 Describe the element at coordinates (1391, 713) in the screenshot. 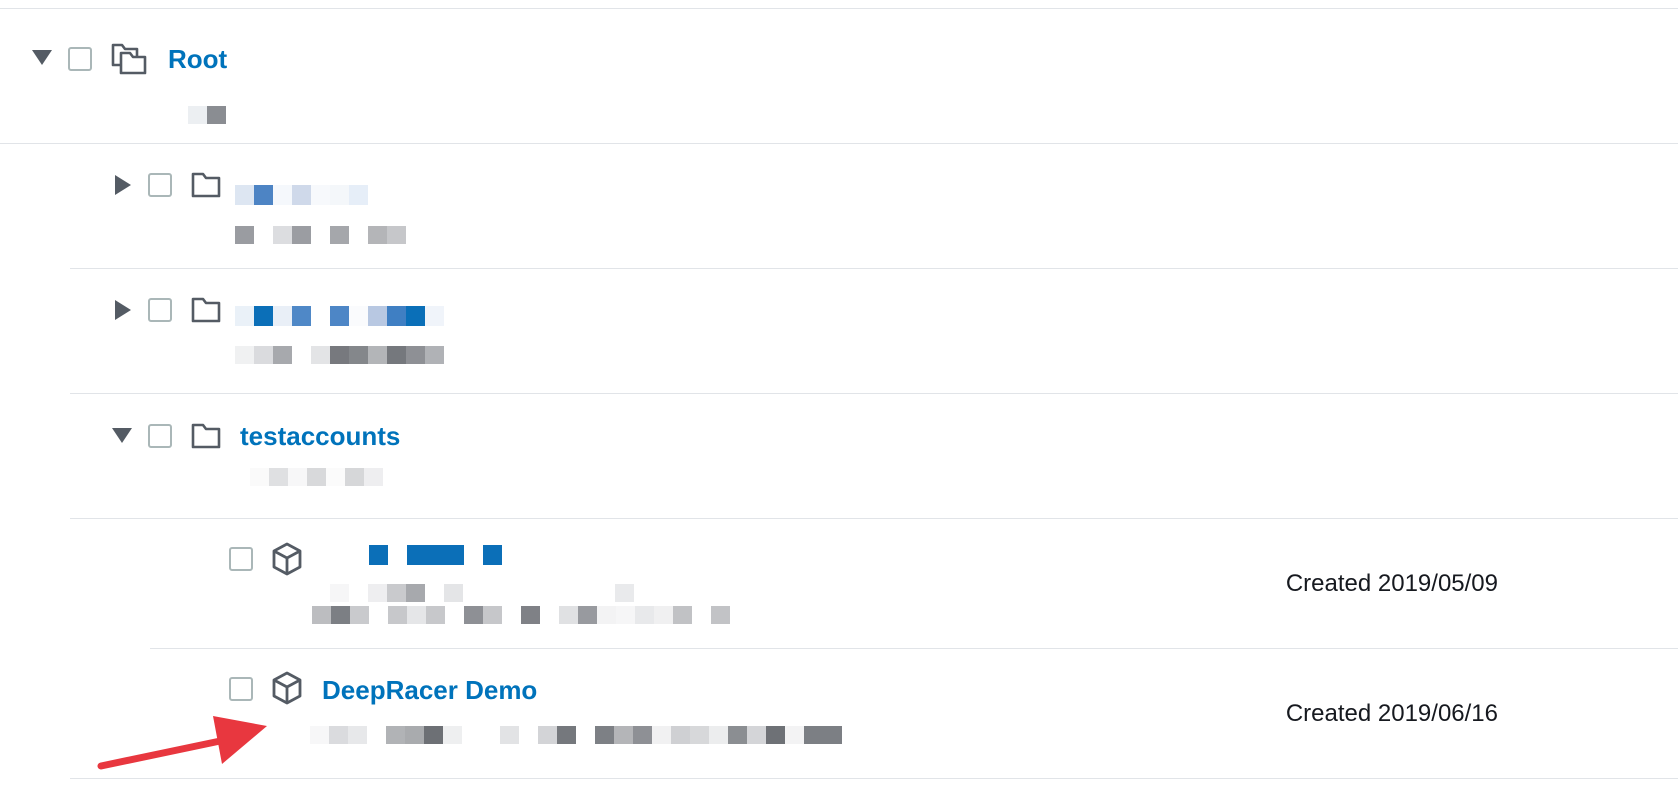

I see `created-date: Created 2019/06/16` at that location.